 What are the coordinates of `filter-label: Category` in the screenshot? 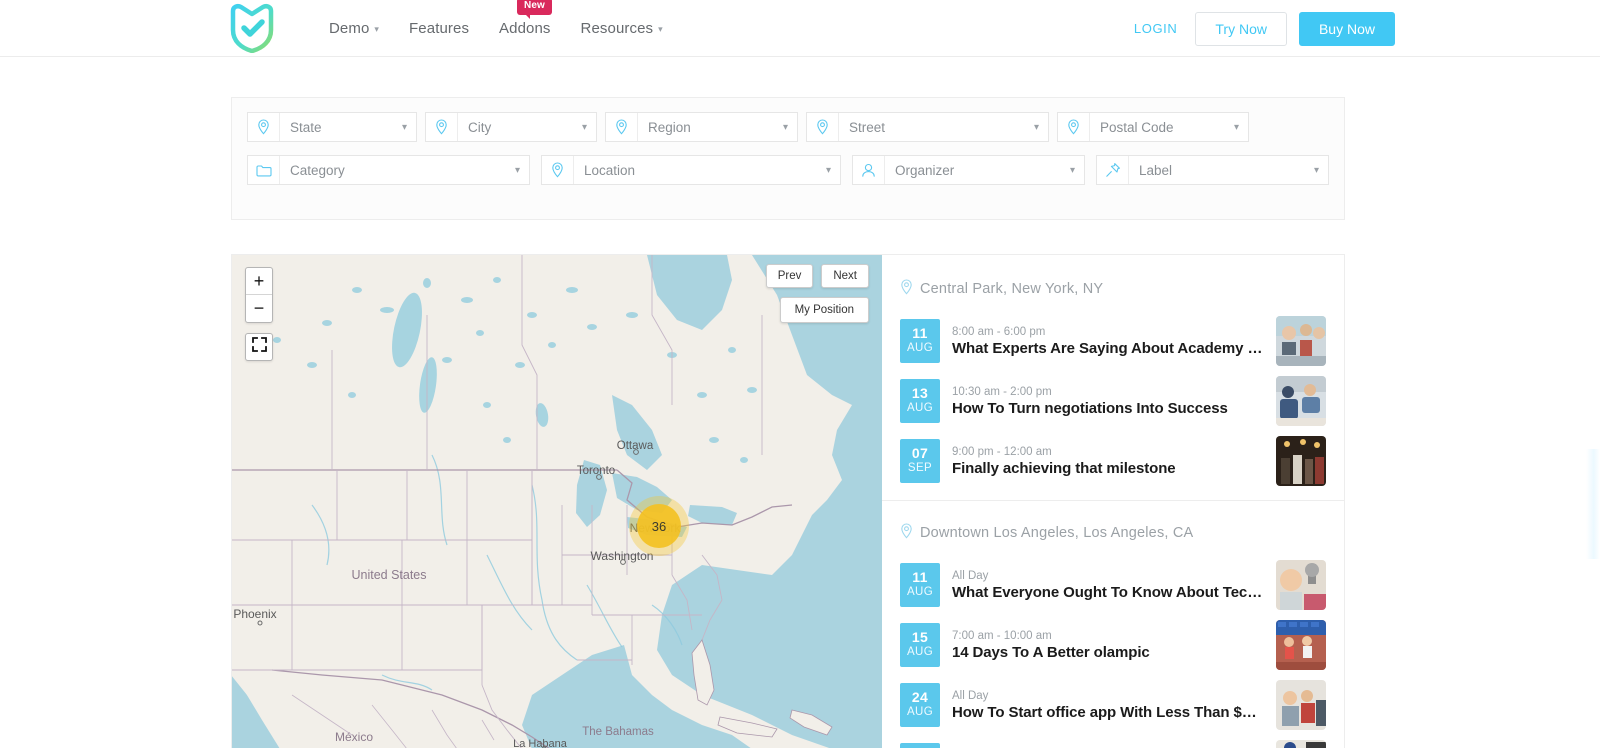 It's located at (317, 170).